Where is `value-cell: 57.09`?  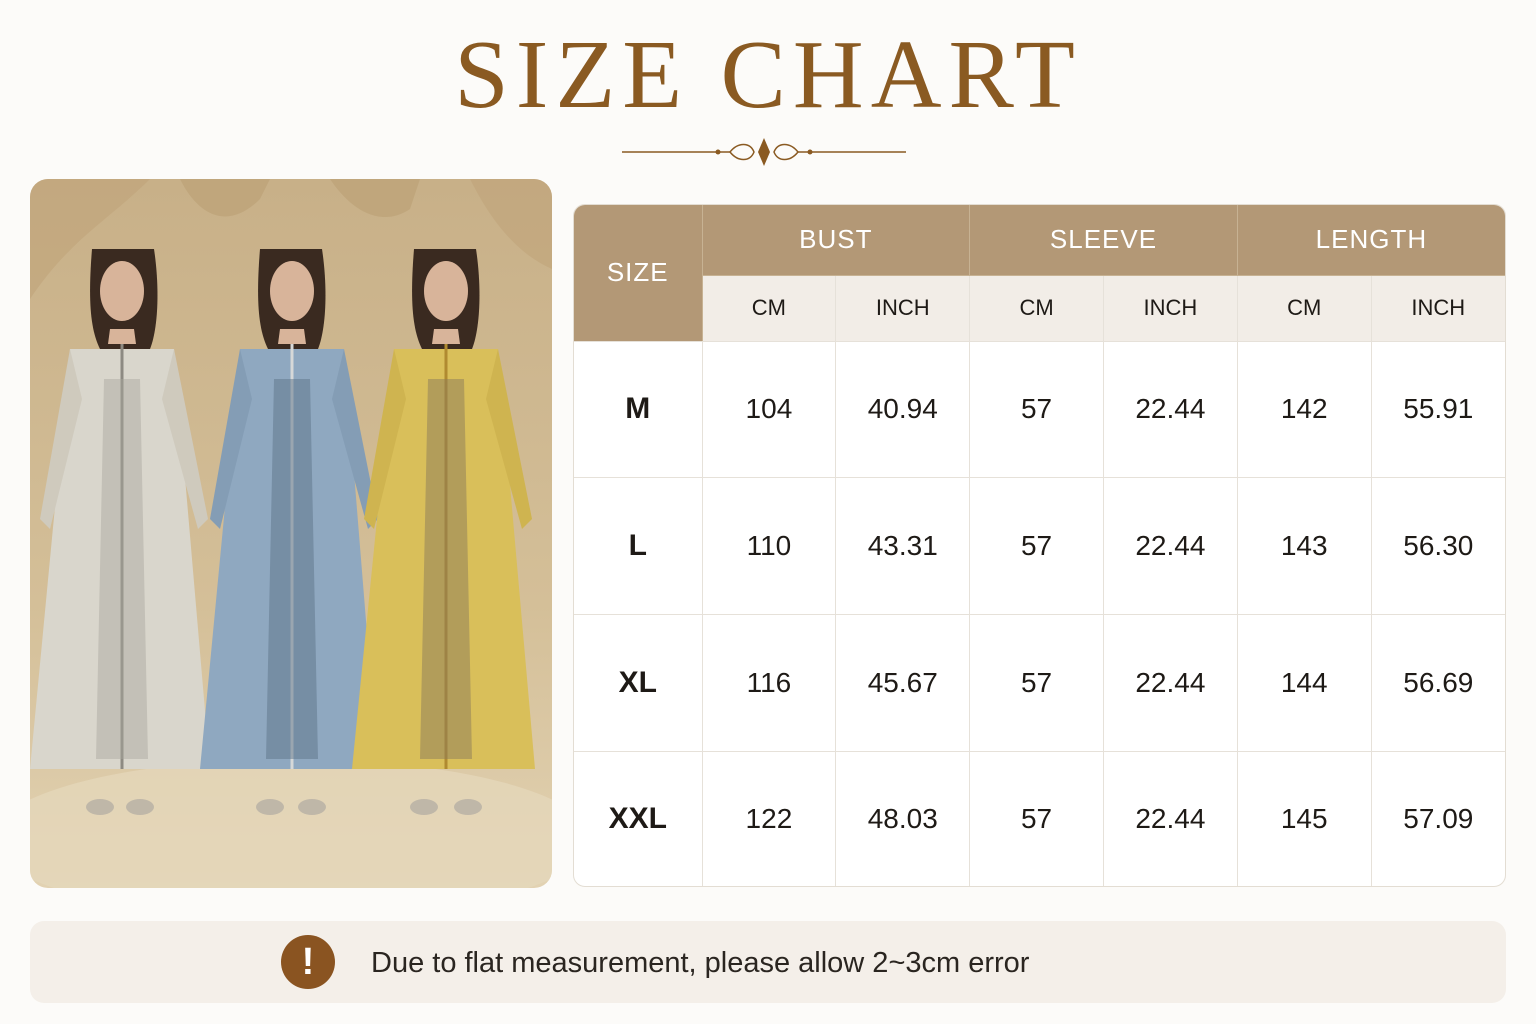
value-cell: 57.09 is located at coordinates (1438, 818).